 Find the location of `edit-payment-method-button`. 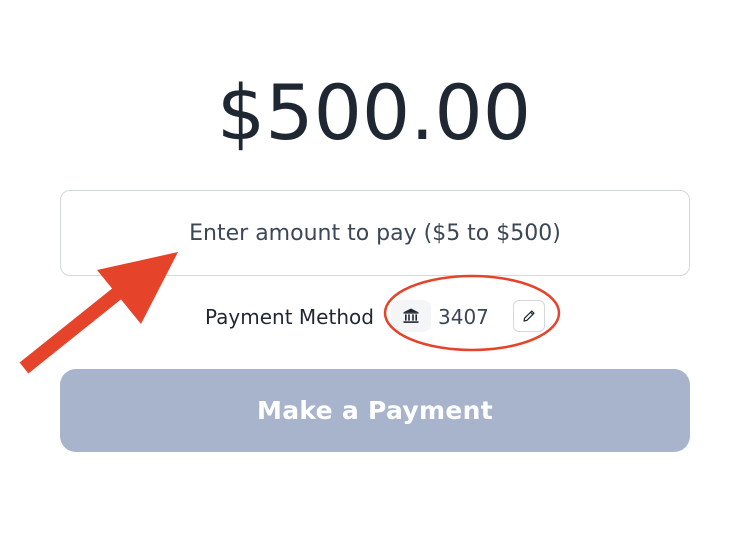

edit-payment-method-button is located at coordinates (529, 316).